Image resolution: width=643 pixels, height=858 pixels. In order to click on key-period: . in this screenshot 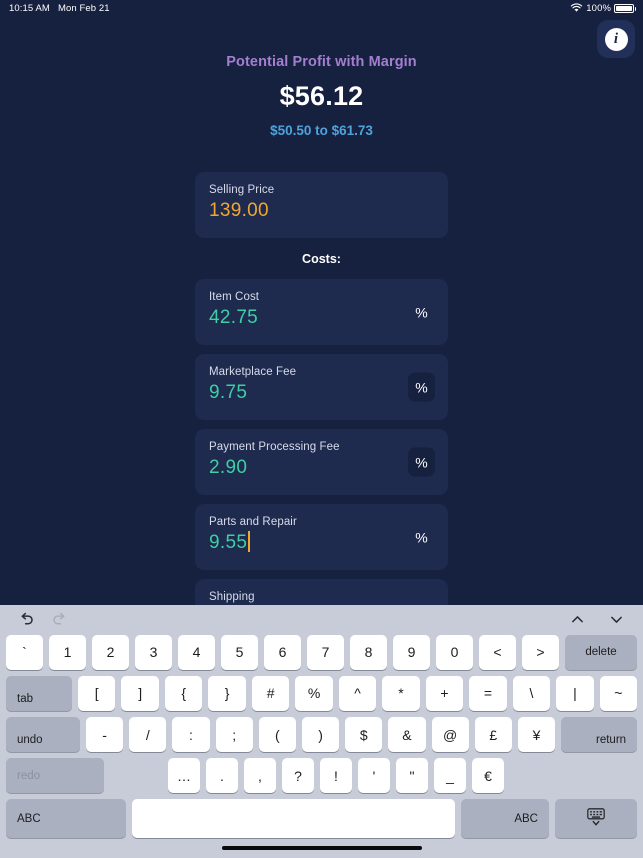, I will do `click(222, 776)`.